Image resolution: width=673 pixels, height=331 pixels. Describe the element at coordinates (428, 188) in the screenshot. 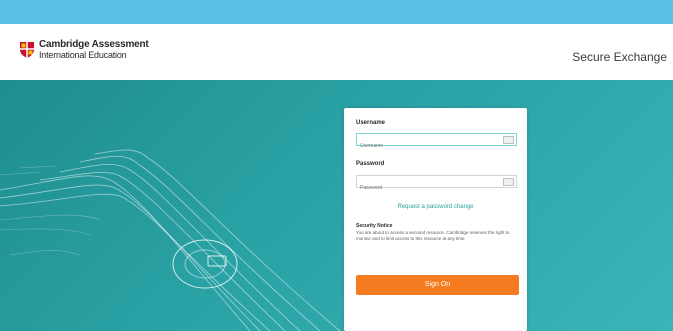

I see `password-input` at that location.